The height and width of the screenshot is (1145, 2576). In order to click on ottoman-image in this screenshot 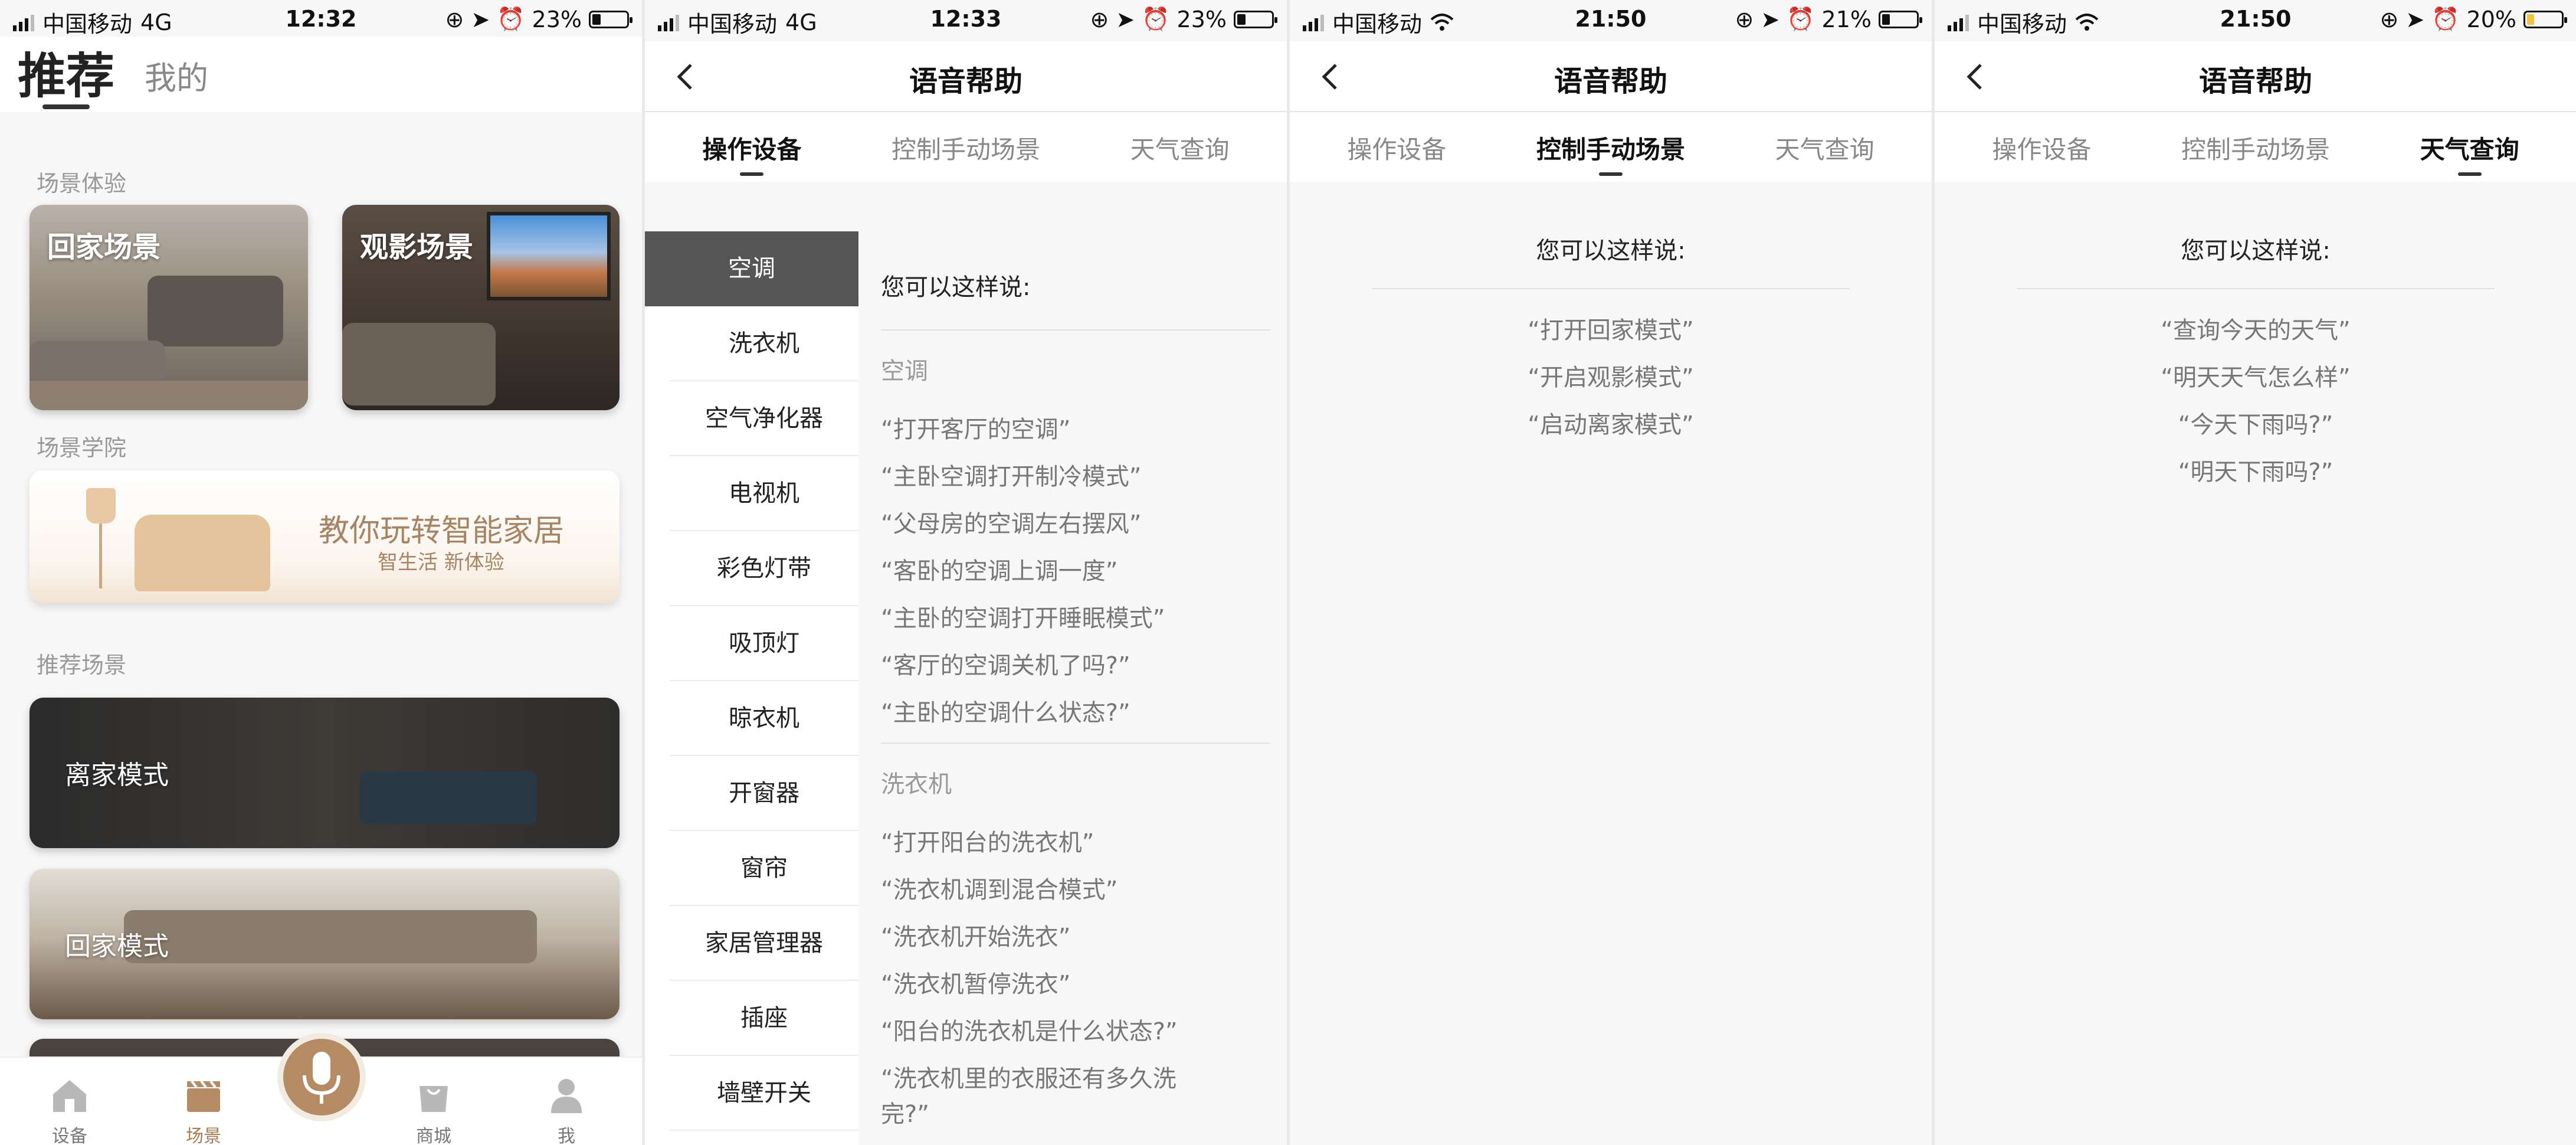, I will do `click(97, 361)`.